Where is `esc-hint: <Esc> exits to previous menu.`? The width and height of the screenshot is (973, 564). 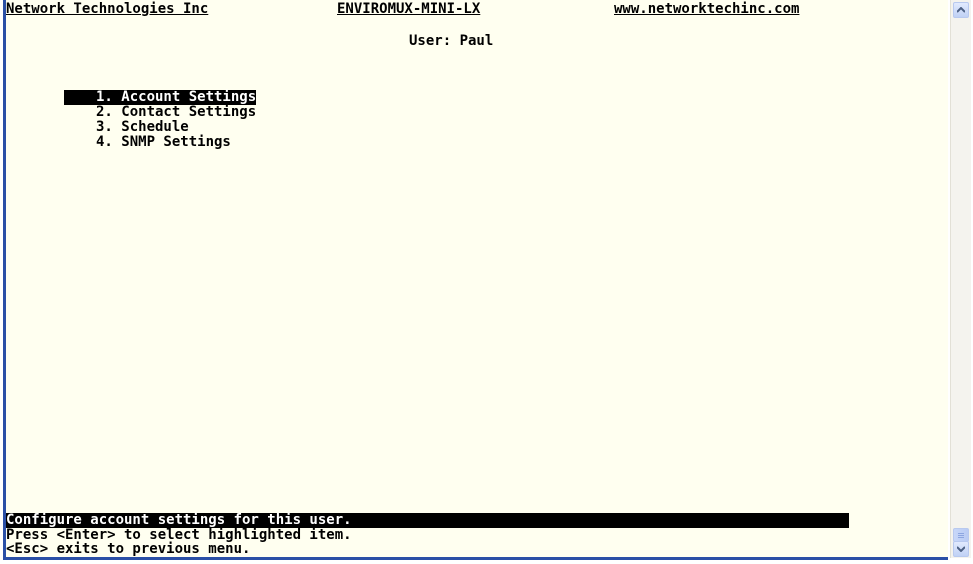
esc-hint: <Esc> exits to previous menu. is located at coordinates (128, 549).